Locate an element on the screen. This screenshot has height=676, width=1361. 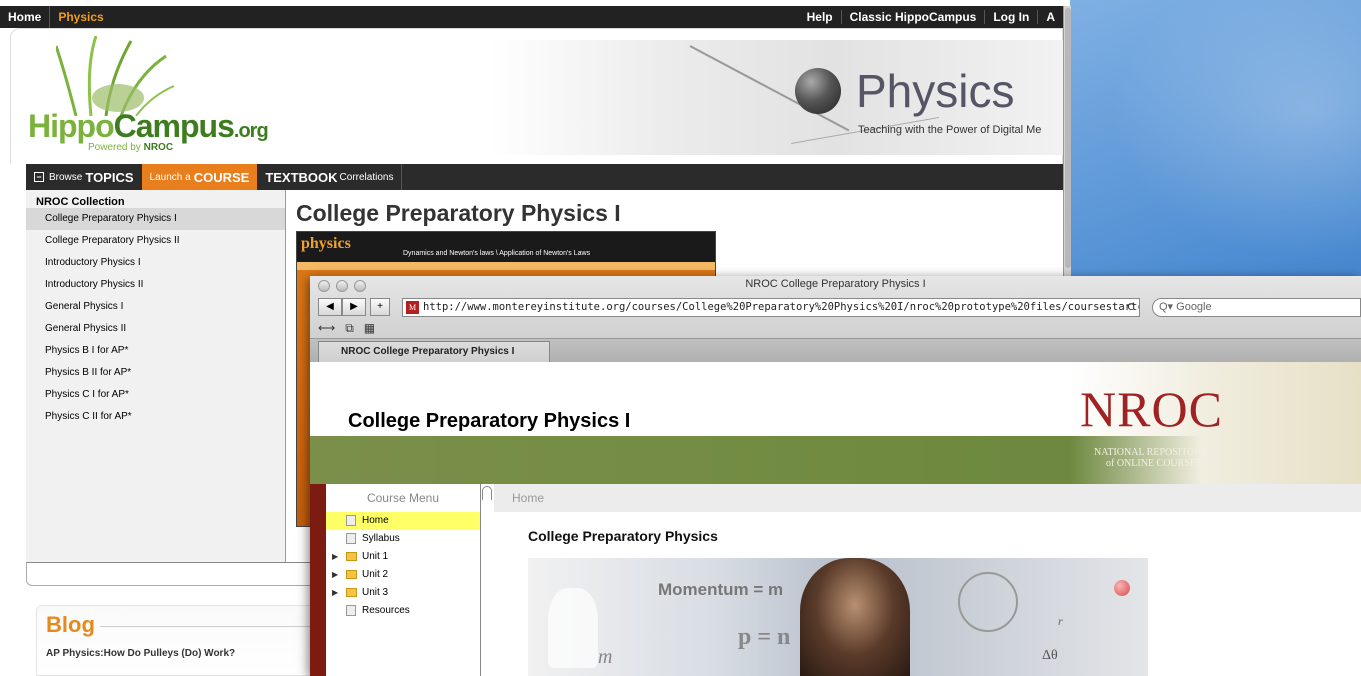
physics-logo: physics is located at coordinates (326, 243).